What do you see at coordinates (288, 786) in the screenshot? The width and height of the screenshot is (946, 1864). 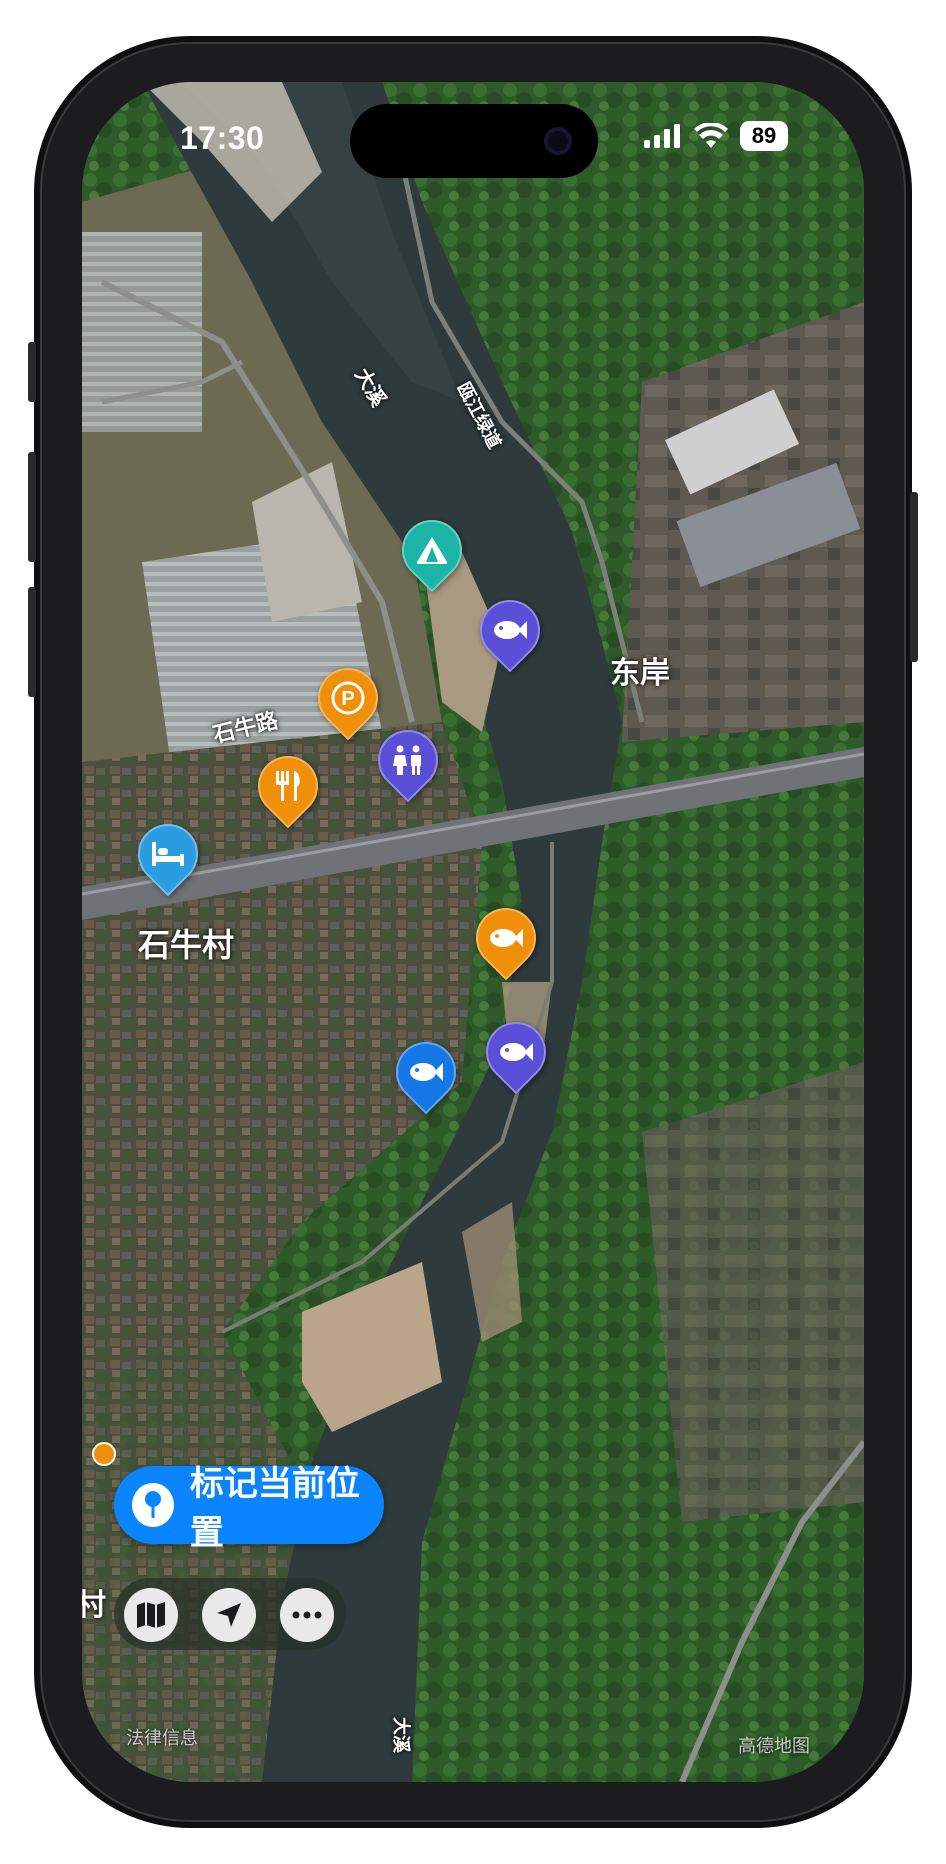 I see `fork-knife-icon` at bounding box center [288, 786].